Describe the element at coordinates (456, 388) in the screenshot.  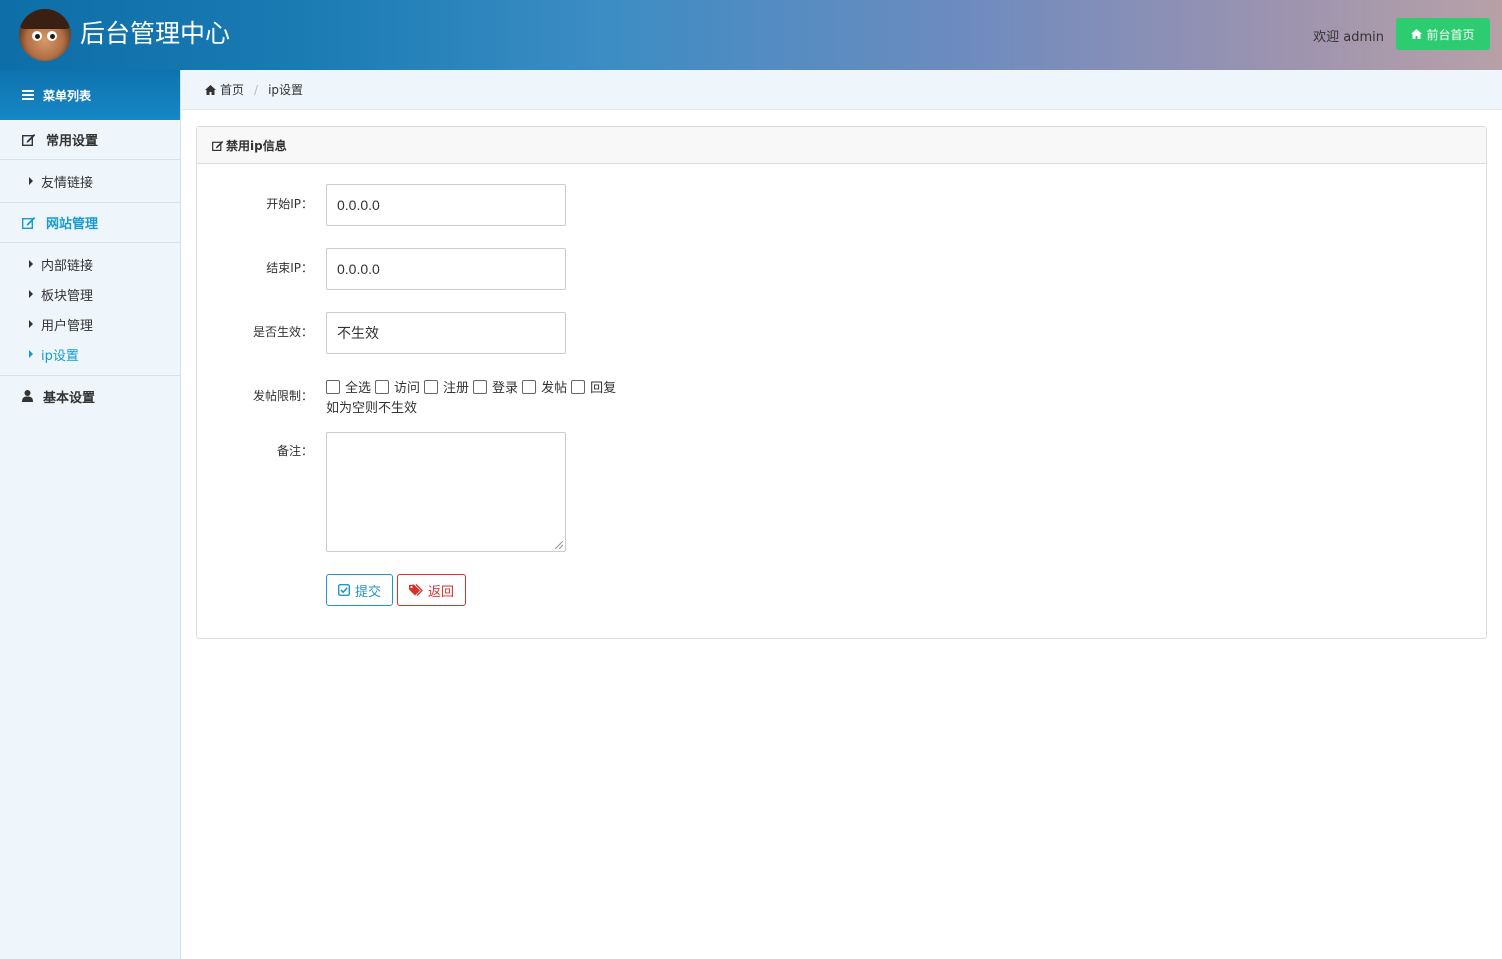
I see `checkbox-label: 注册` at that location.